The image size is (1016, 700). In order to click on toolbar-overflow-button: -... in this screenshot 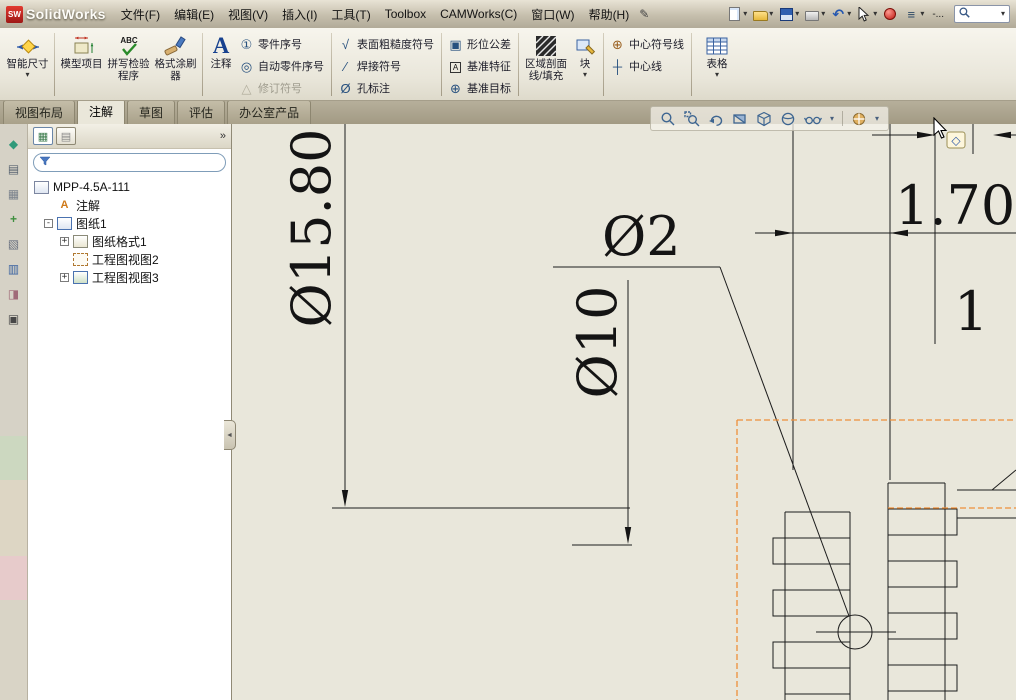, I will do `click(938, 14)`.